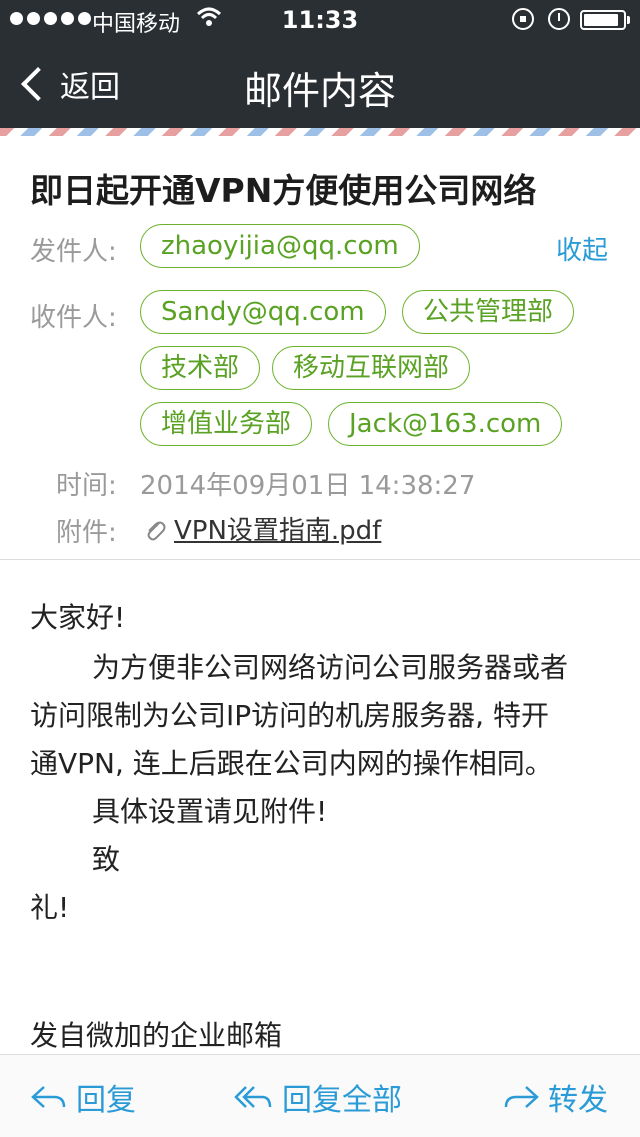 The width and height of the screenshot is (640, 1137). I want to click on reply-label: 回复, so click(106, 1100).